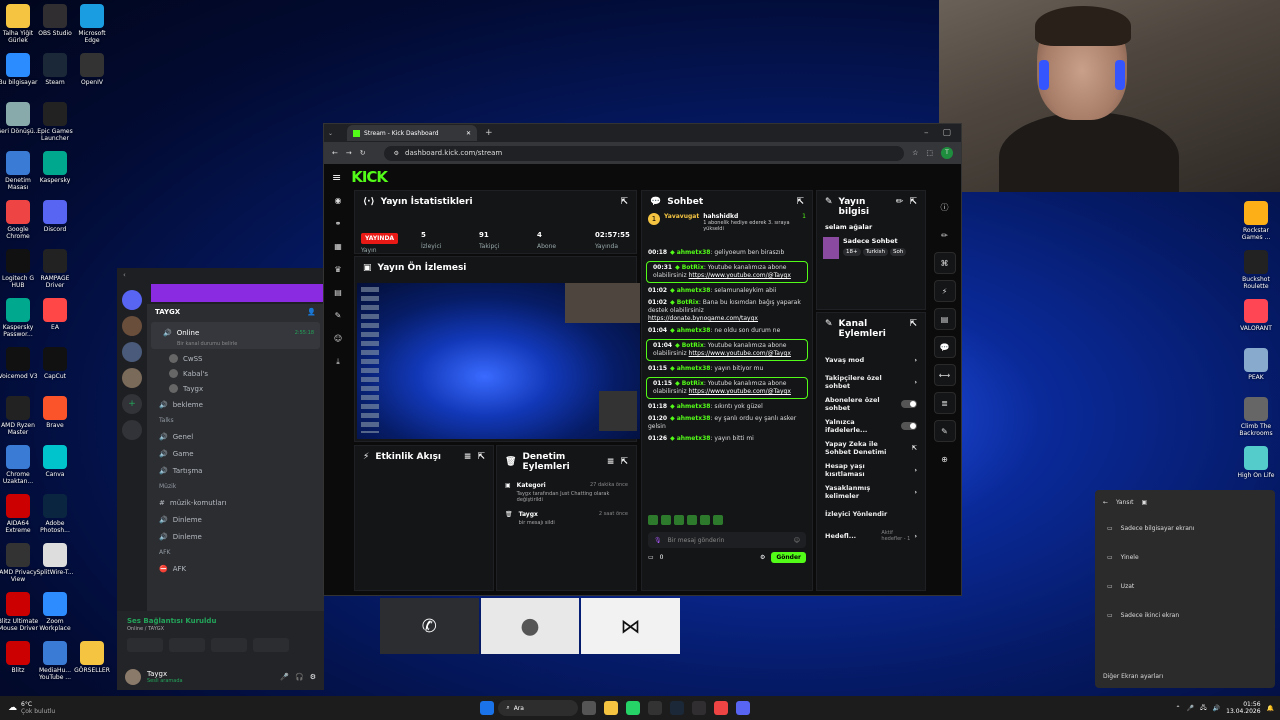  Describe the element at coordinates (330, 133) in the screenshot. I see `tab-list-icon: ⌄` at that location.